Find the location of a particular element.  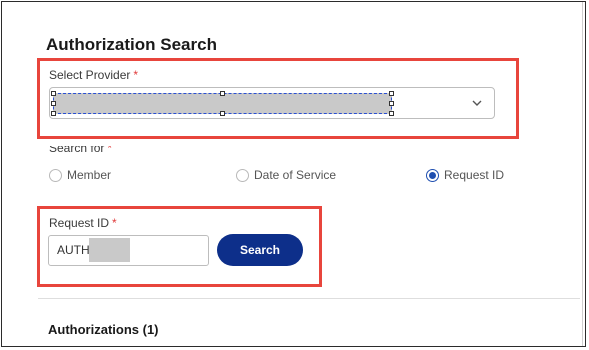

provider-select is located at coordinates (272, 103).